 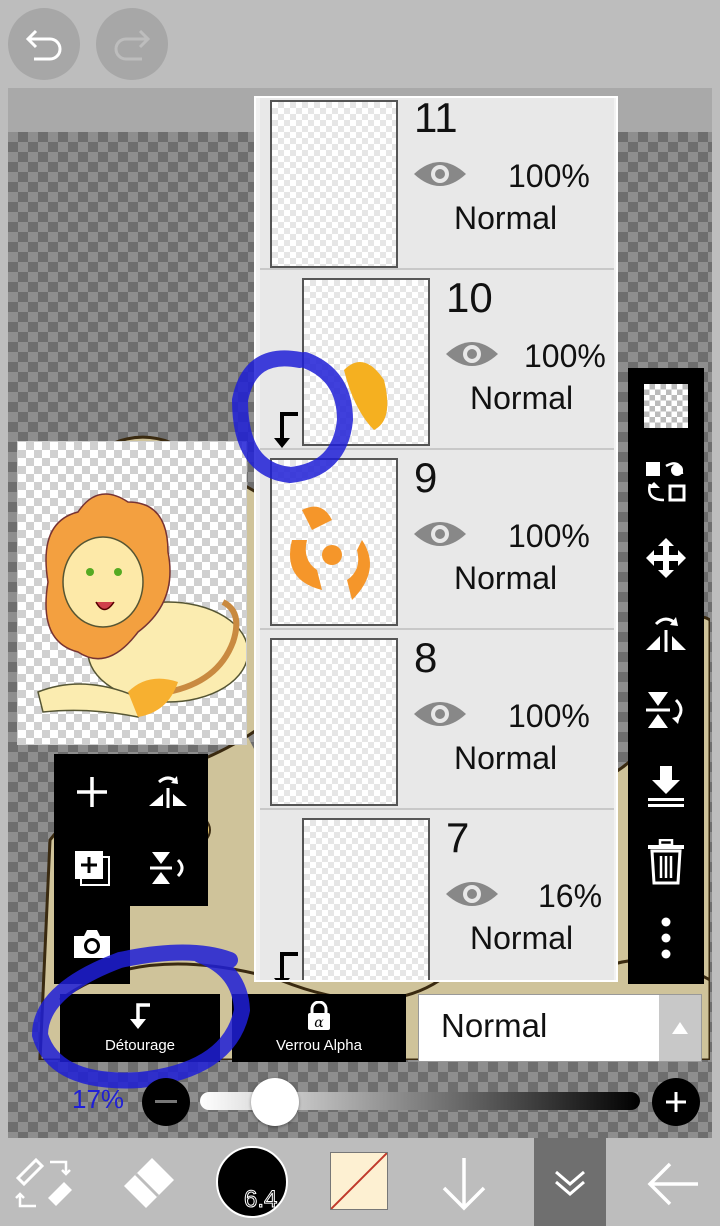 I want to click on color-swatch-icon, so click(x=359, y=1181).